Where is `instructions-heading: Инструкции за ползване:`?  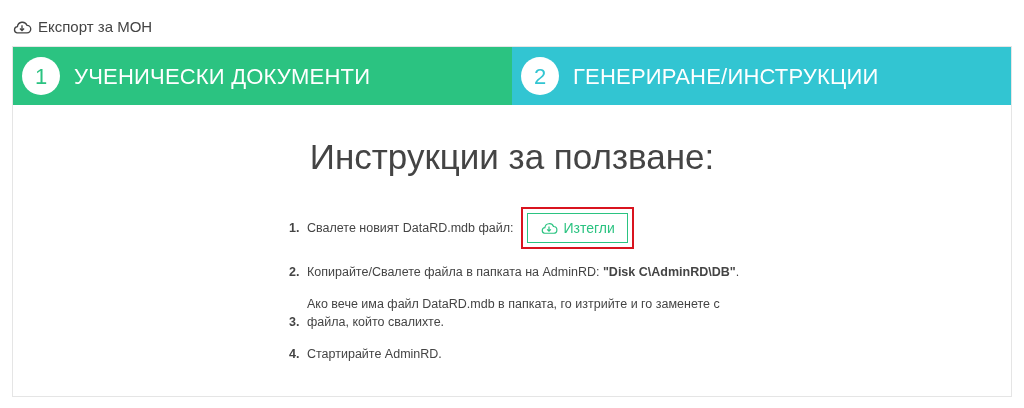
instructions-heading: Инструкции за ползване: is located at coordinates (512, 157).